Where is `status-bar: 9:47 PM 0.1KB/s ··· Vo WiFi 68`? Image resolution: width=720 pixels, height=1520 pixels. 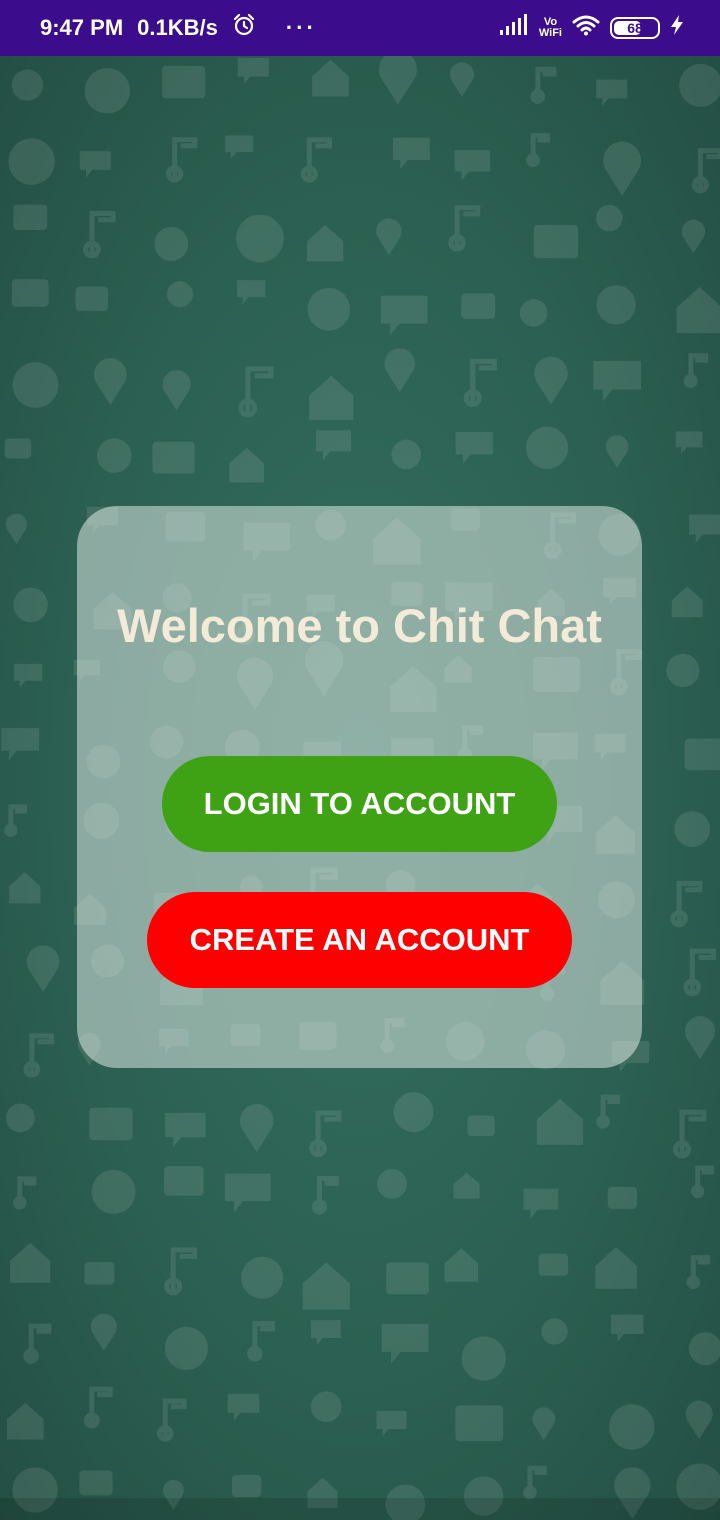
status-bar: 9:47 PM 0.1KB/s ··· Vo WiFi 68 is located at coordinates (360, 28).